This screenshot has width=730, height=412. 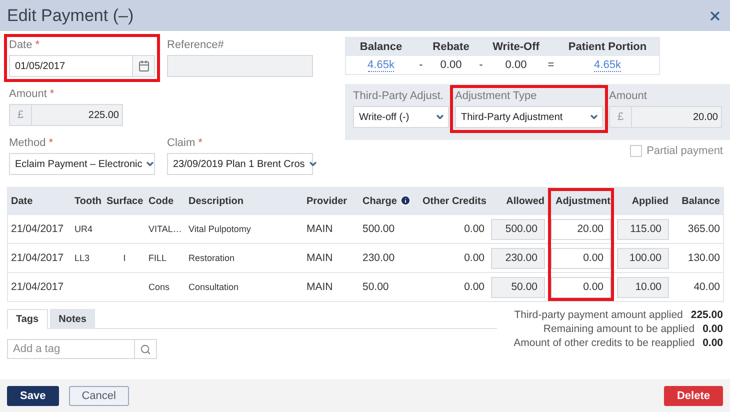 I want to click on method-dropdown: Eclaim Payment – Electronic, so click(x=82, y=164).